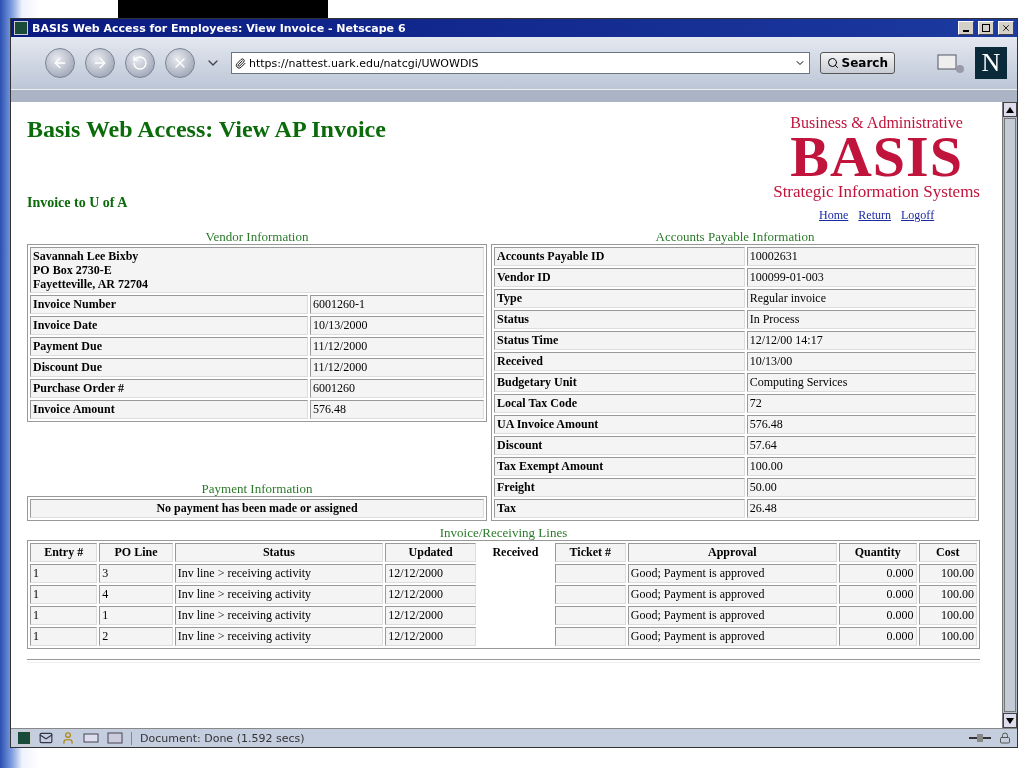 This screenshot has height=768, width=1024. I want to click on reload-icon, so click(140, 63).